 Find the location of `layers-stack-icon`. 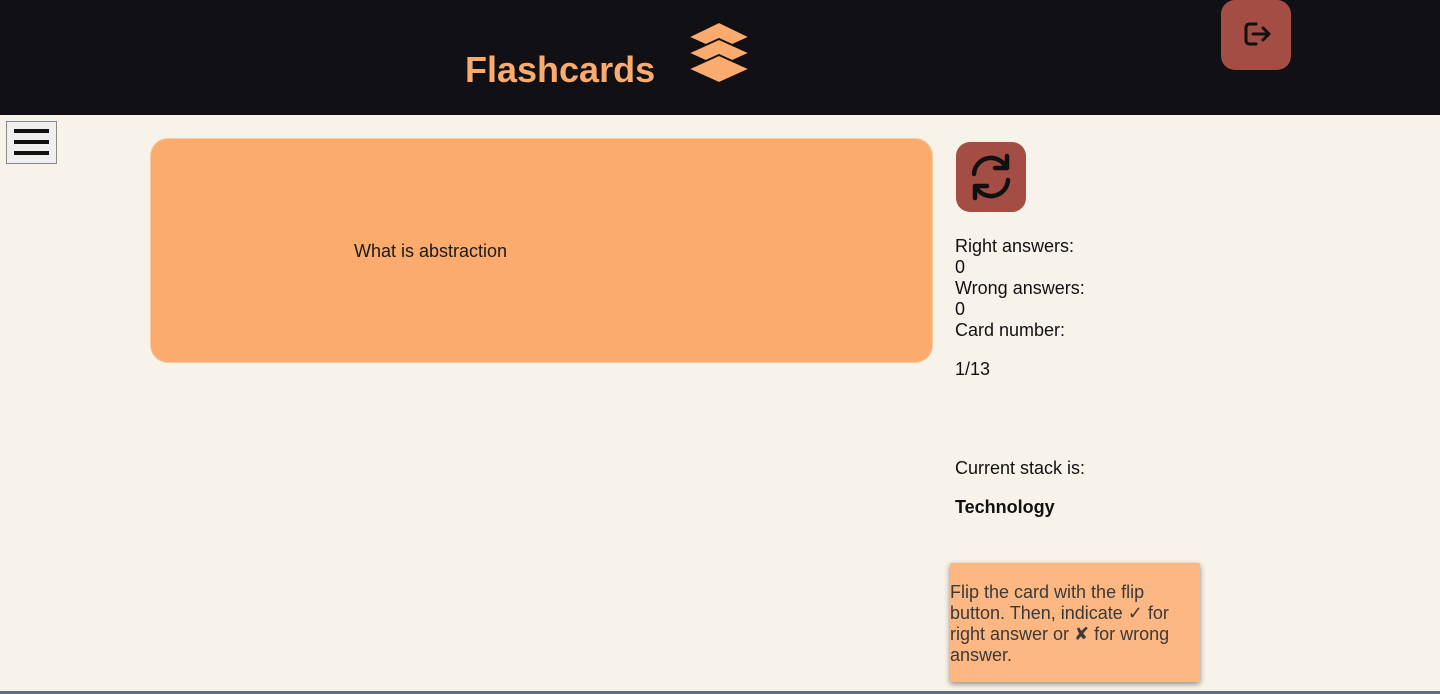

layers-stack-icon is located at coordinates (719, 53).